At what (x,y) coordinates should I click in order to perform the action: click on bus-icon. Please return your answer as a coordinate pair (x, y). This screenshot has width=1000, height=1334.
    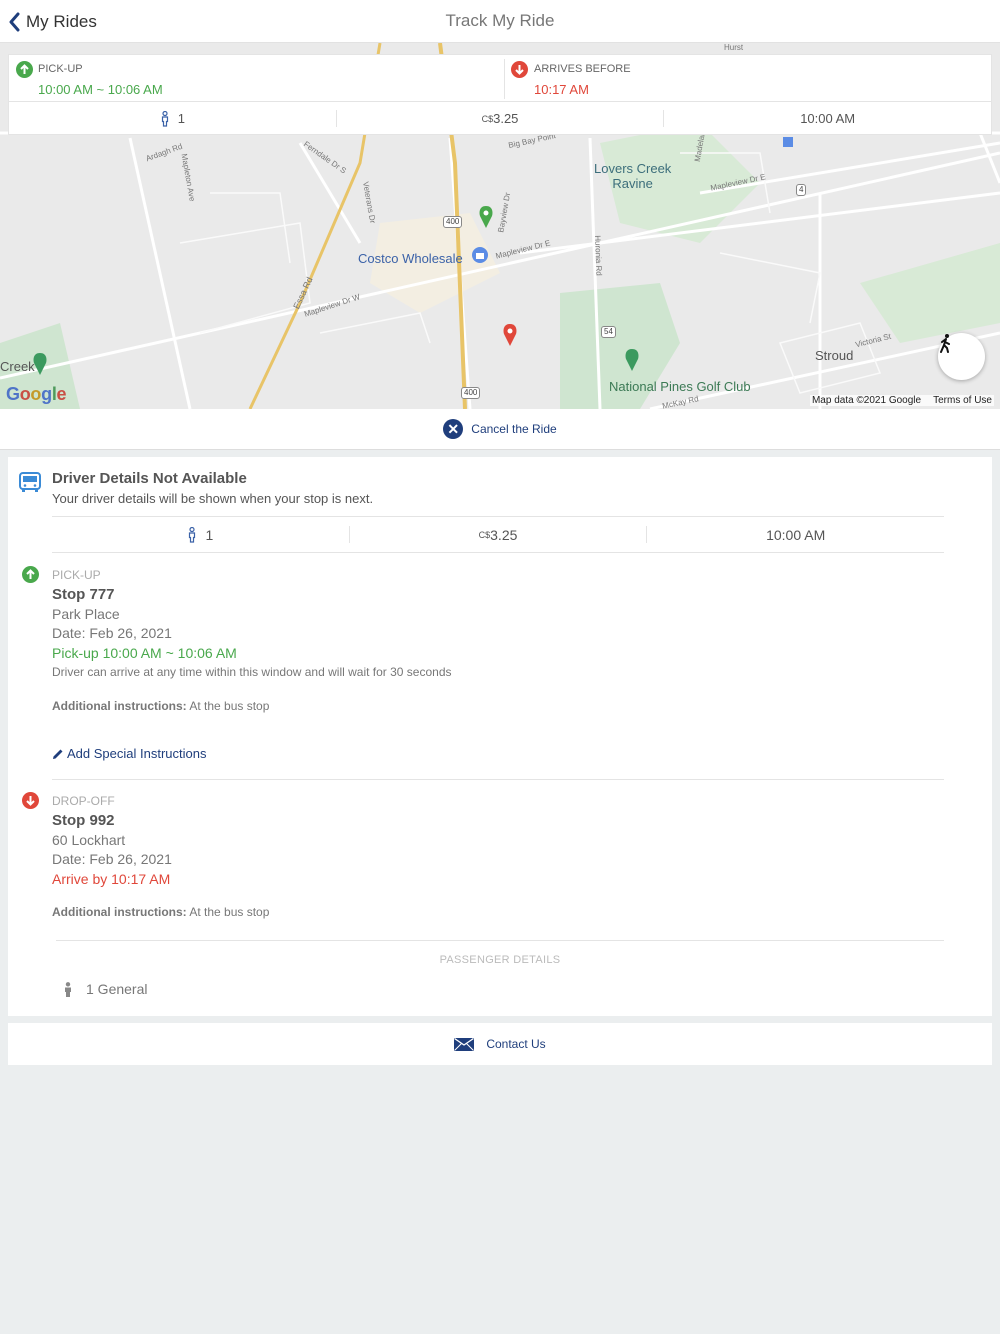
    Looking at the image, I should click on (30, 482).